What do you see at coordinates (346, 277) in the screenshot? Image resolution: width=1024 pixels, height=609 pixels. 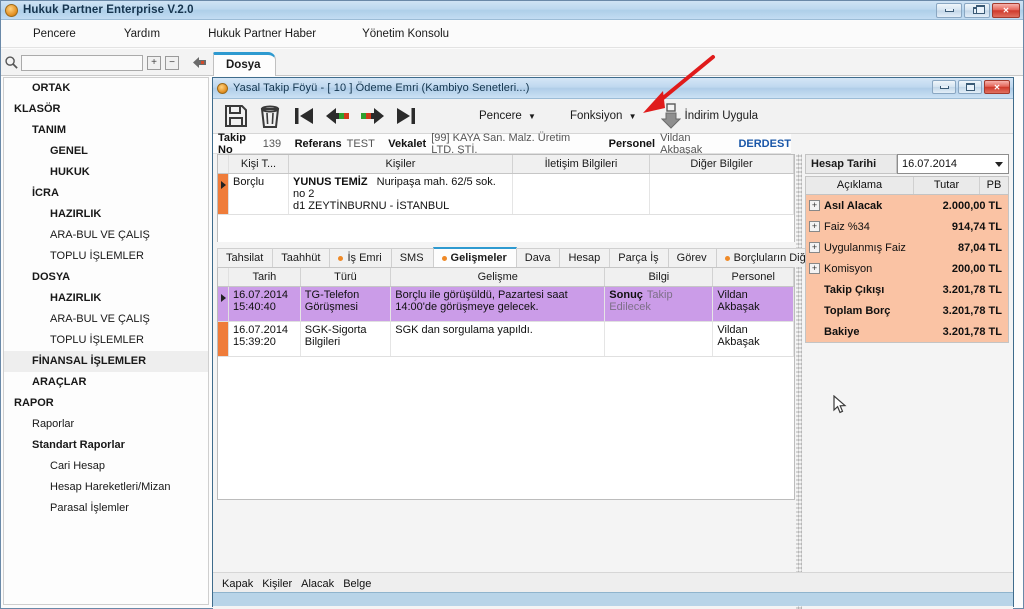 I see `column-header-turu: Türü` at bounding box center [346, 277].